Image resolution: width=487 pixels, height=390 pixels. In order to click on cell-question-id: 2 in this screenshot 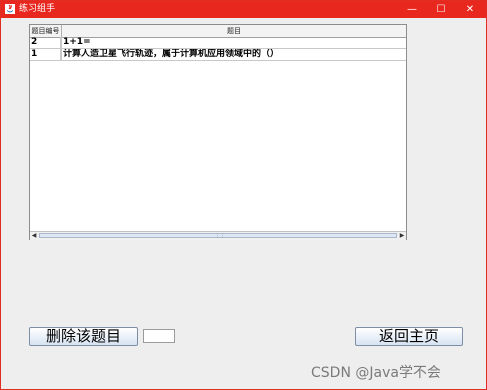, I will do `click(46, 42)`.